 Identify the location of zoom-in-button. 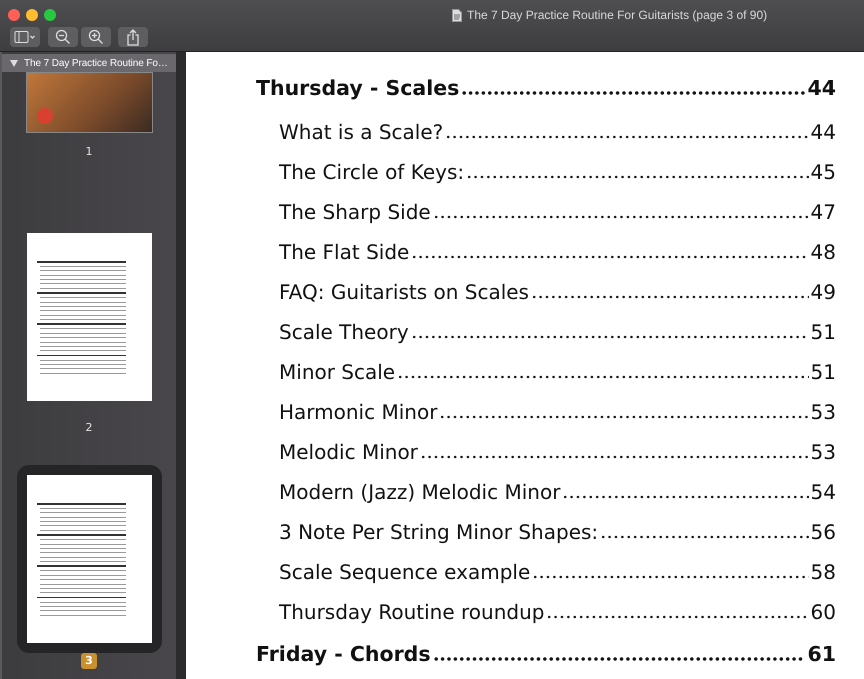
(96, 37).